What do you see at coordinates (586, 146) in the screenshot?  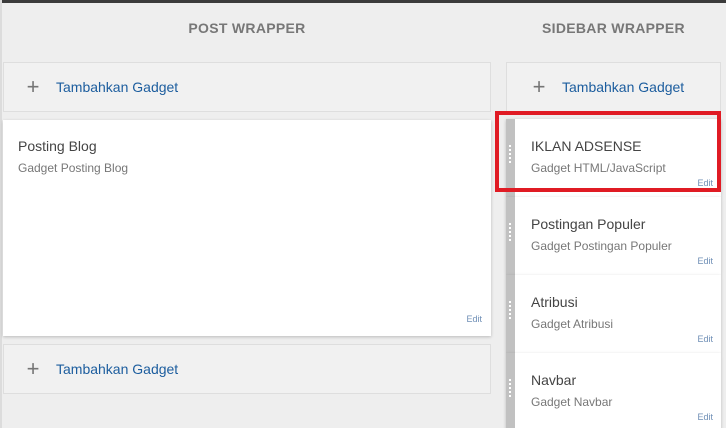 I see `gadget-title: IKLAN ADSENSE` at bounding box center [586, 146].